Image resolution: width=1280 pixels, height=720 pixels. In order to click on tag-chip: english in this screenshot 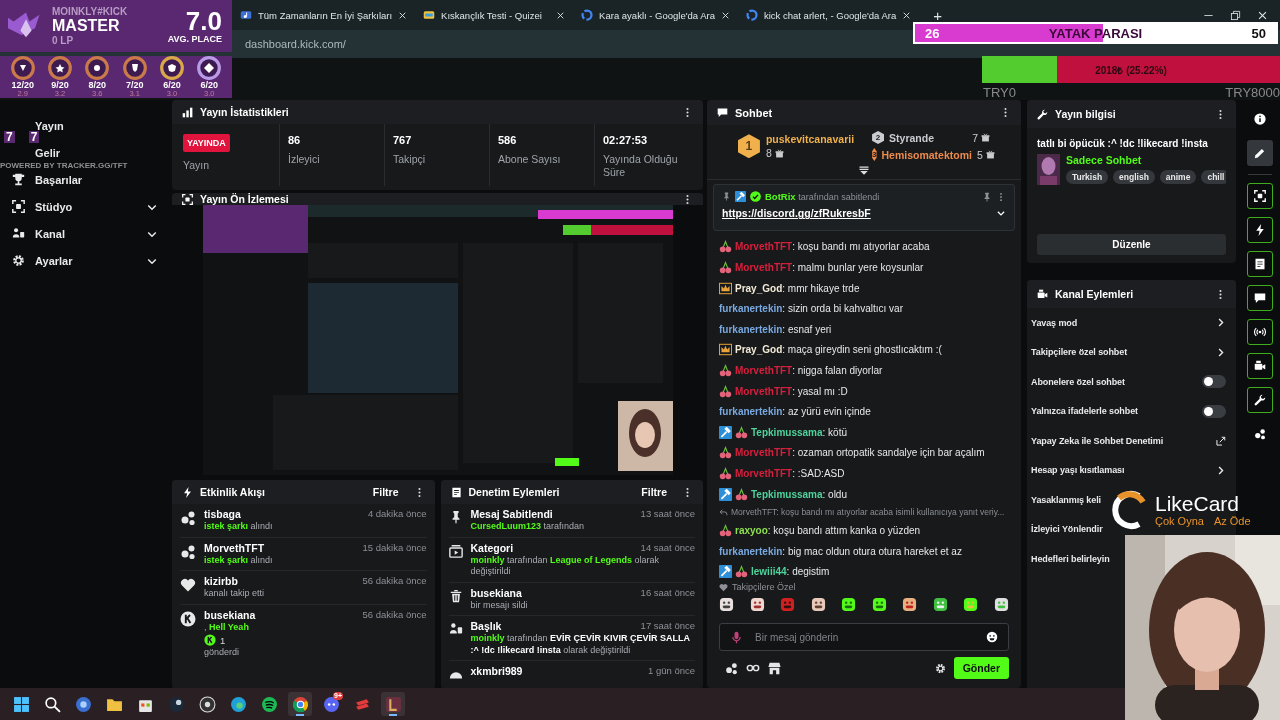, I will do `click(1134, 177)`.